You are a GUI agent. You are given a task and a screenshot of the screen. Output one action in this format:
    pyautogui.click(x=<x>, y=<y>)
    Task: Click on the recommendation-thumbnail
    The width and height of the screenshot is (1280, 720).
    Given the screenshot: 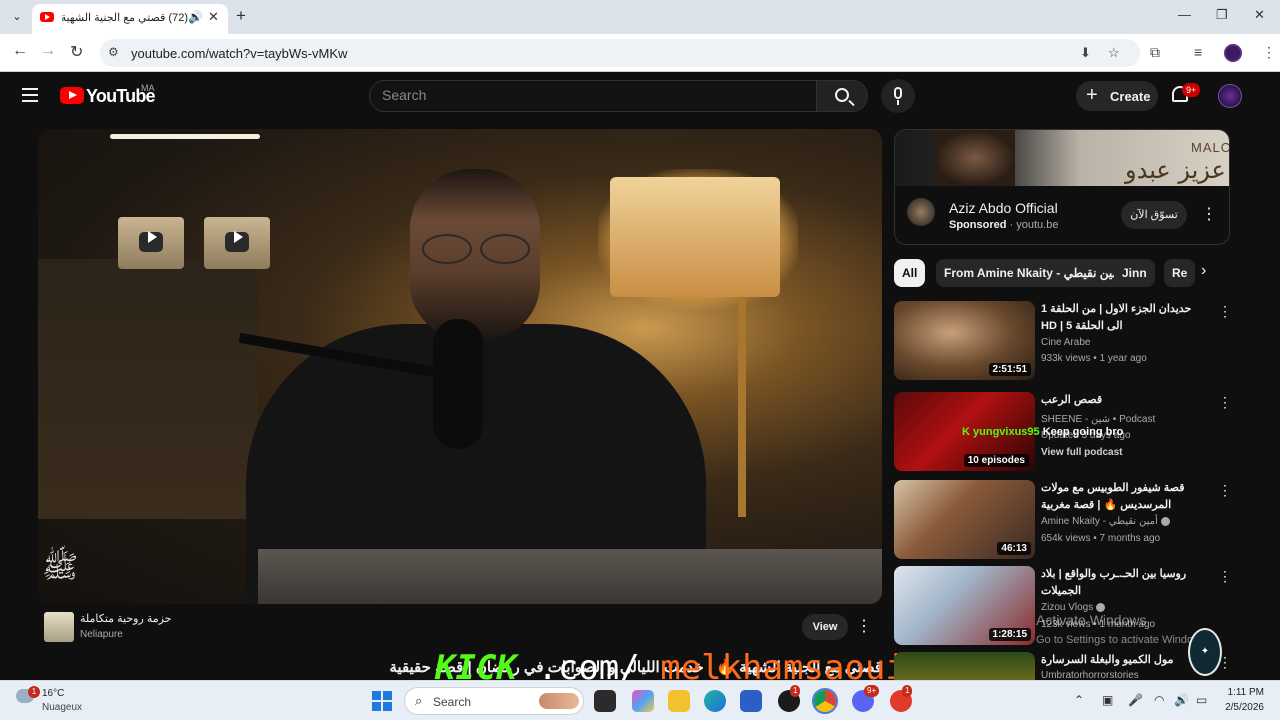 What is the action you would take?
    pyautogui.click(x=964, y=666)
    